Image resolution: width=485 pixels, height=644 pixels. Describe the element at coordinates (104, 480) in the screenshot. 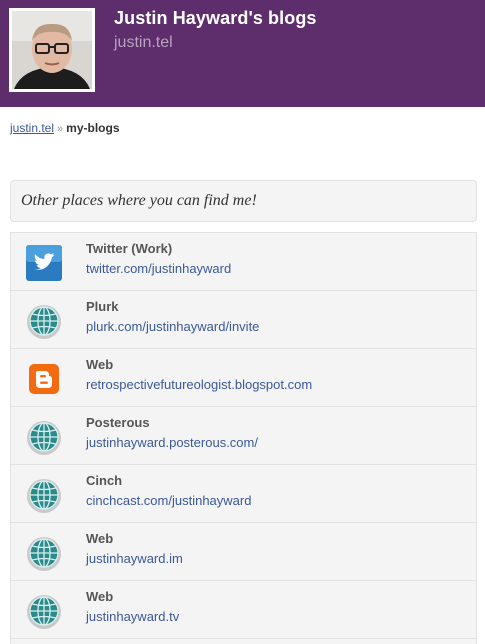

I see `link-name: Cinch` at that location.